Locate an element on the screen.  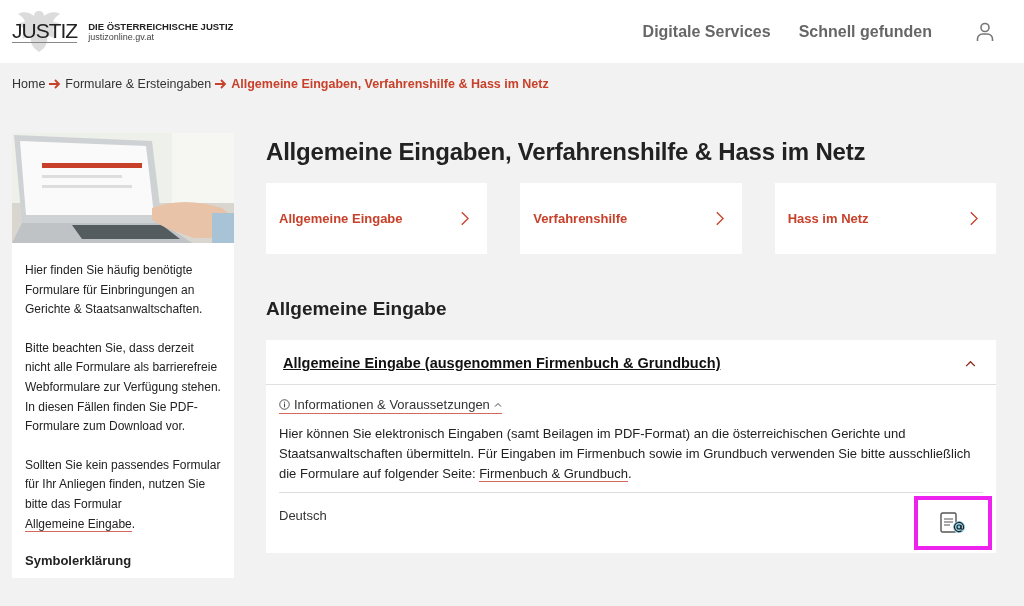
nav-link: Digitale Services is located at coordinates (706, 31).